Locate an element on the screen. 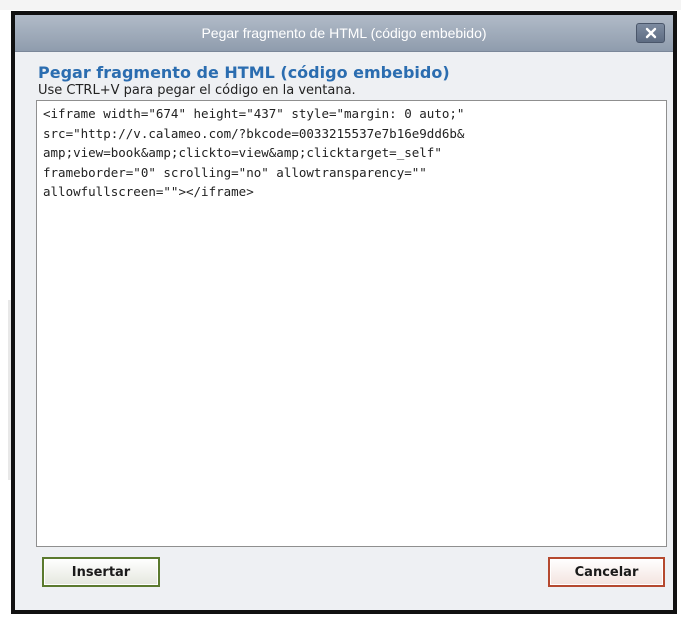 Image resolution: width=681 pixels, height=620 pixels. cancel-button: Cancelar is located at coordinates (606, 572).